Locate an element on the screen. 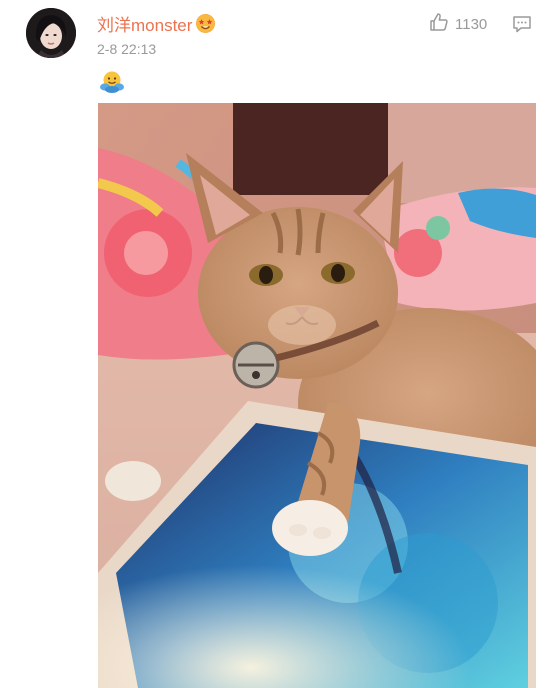  comment-icon is located at coordinates (522, 26).